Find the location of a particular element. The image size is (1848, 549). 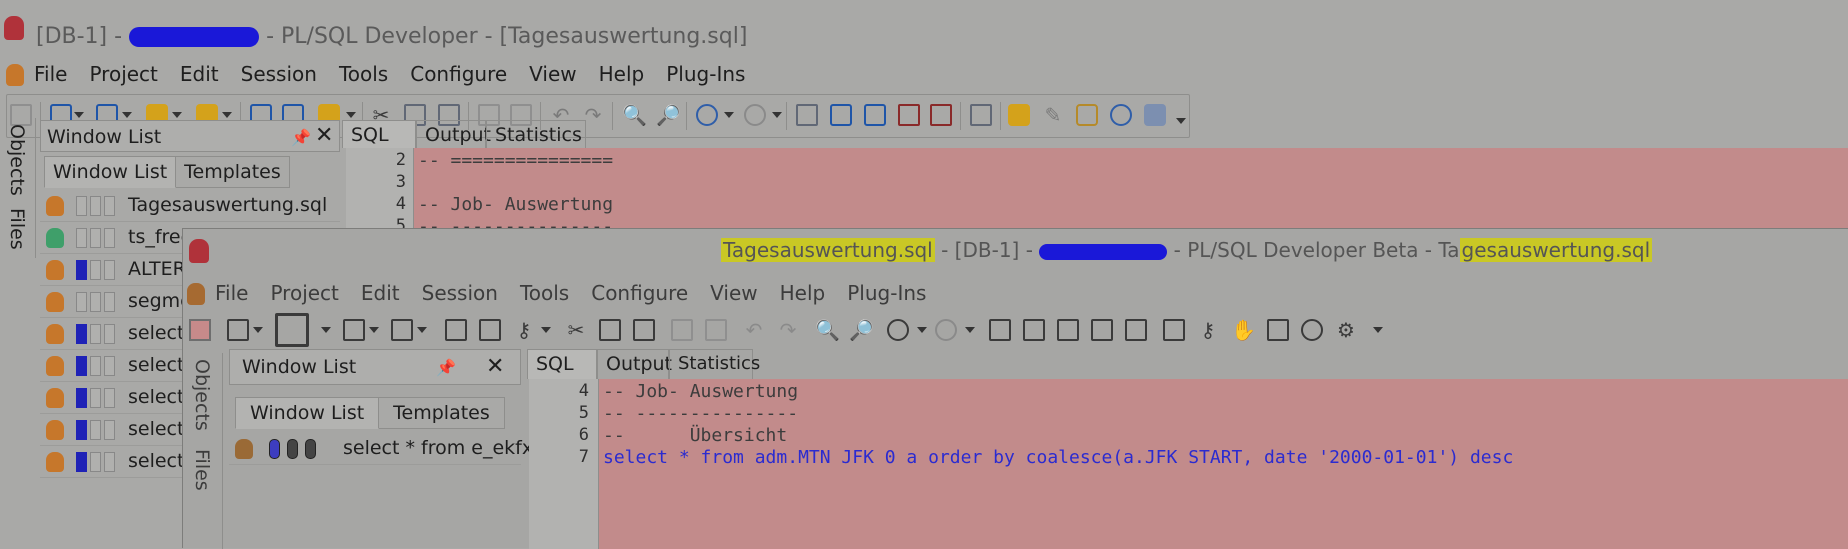

open-recent-icon is located at coordinates (402, 330).